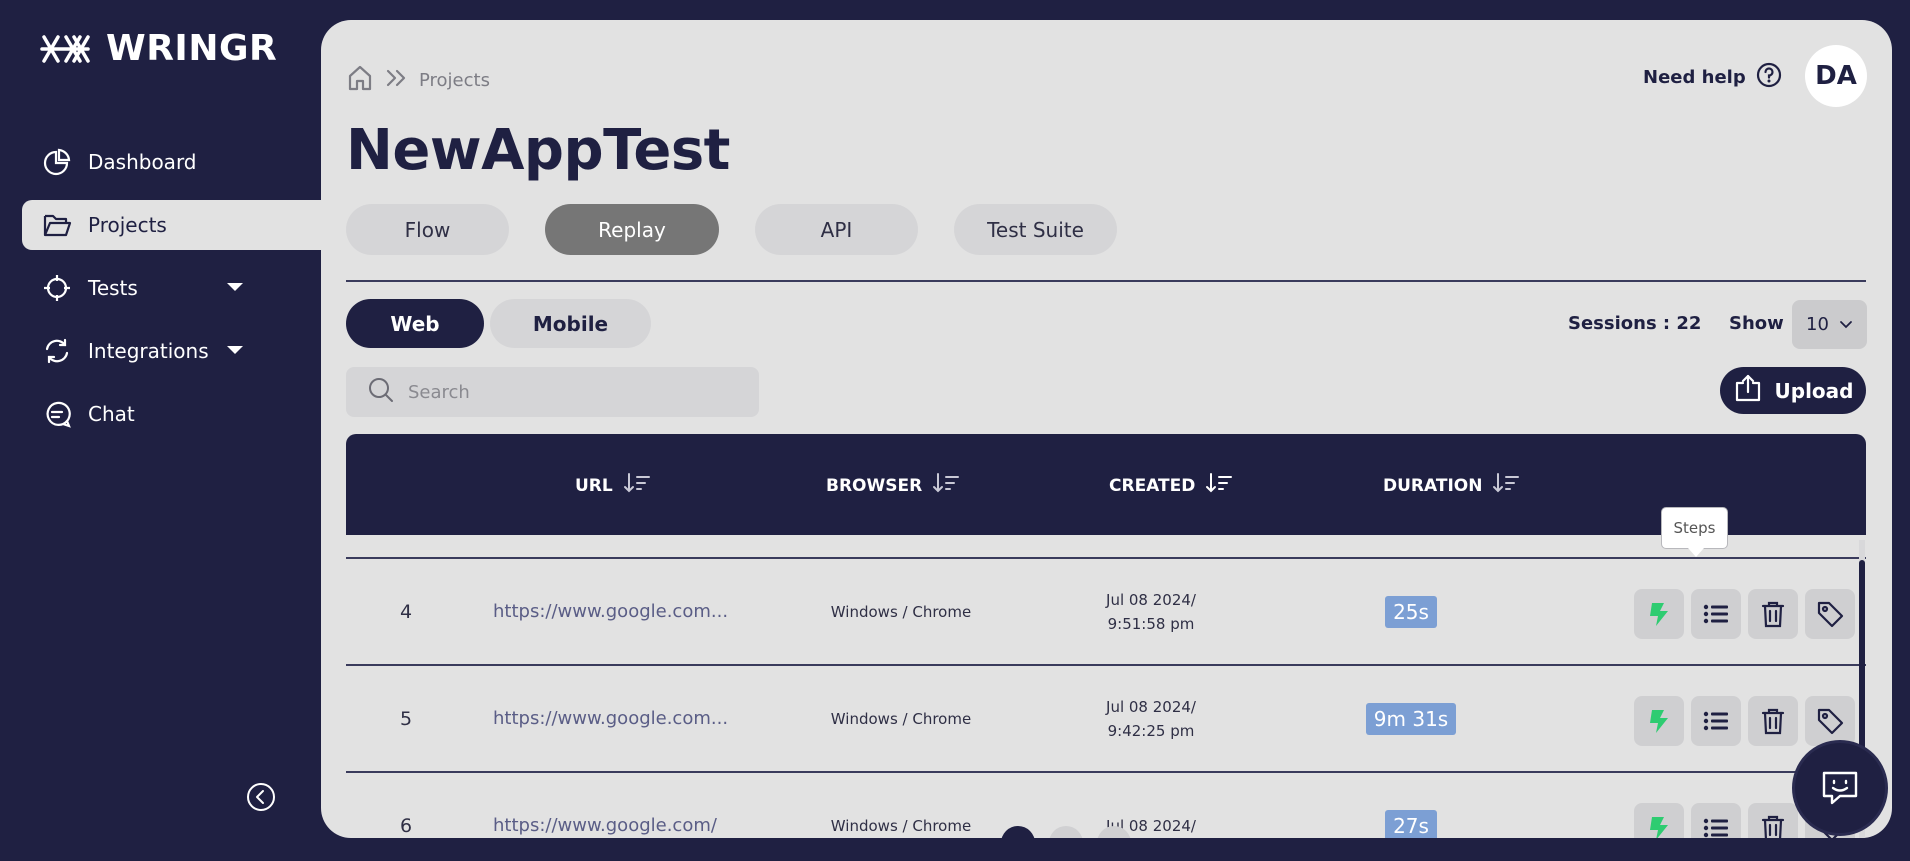 The height and width of the screenshot is (861, 1910). I want to click on row-actions, so click(1744, 721).